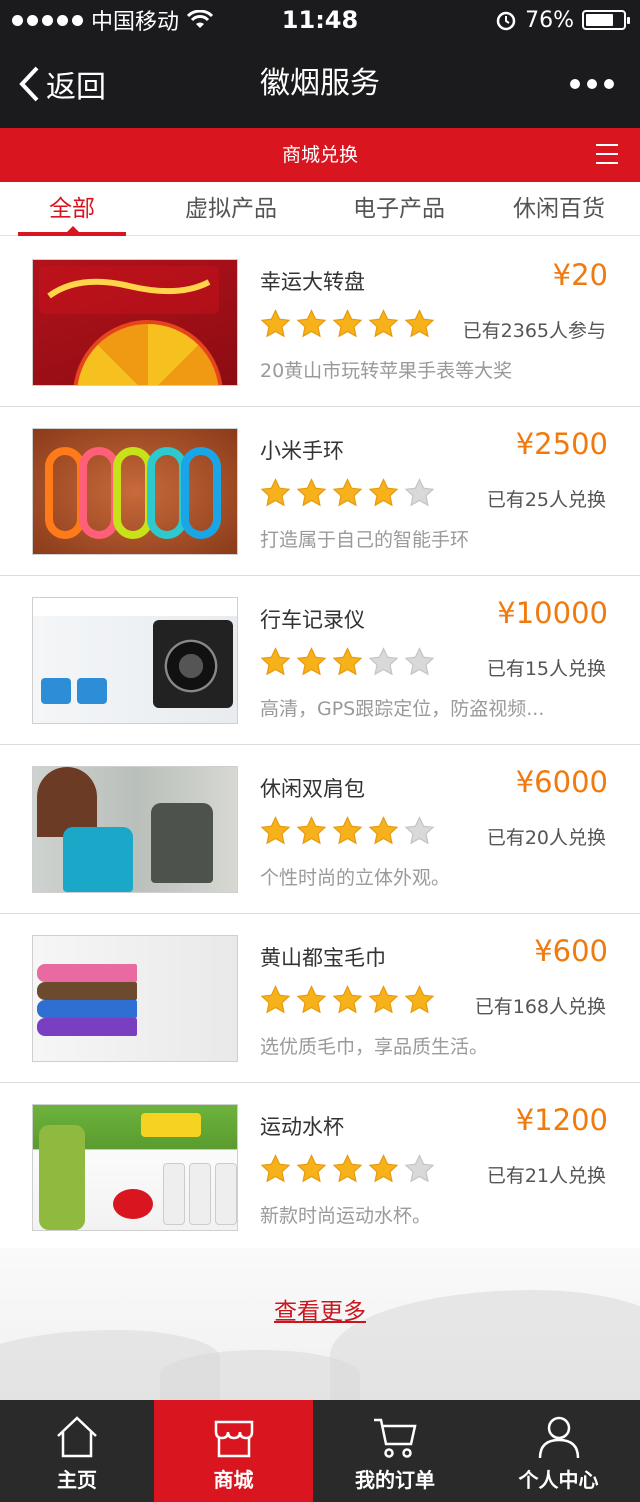 Image resolution: width=640 pixels, height=1502 pixels. What do you see at coordinates (355, 878) in the screenshot?
I see `product-description: 个性时尚的立体外观。` at bounding box center [355, 878].